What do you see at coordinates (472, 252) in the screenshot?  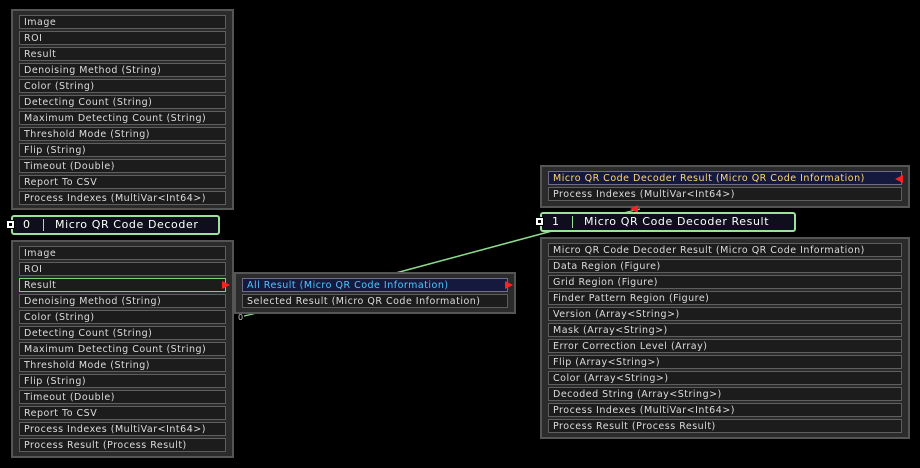 I see `link-selector-to-result-node` at bounding box center [472, 252].